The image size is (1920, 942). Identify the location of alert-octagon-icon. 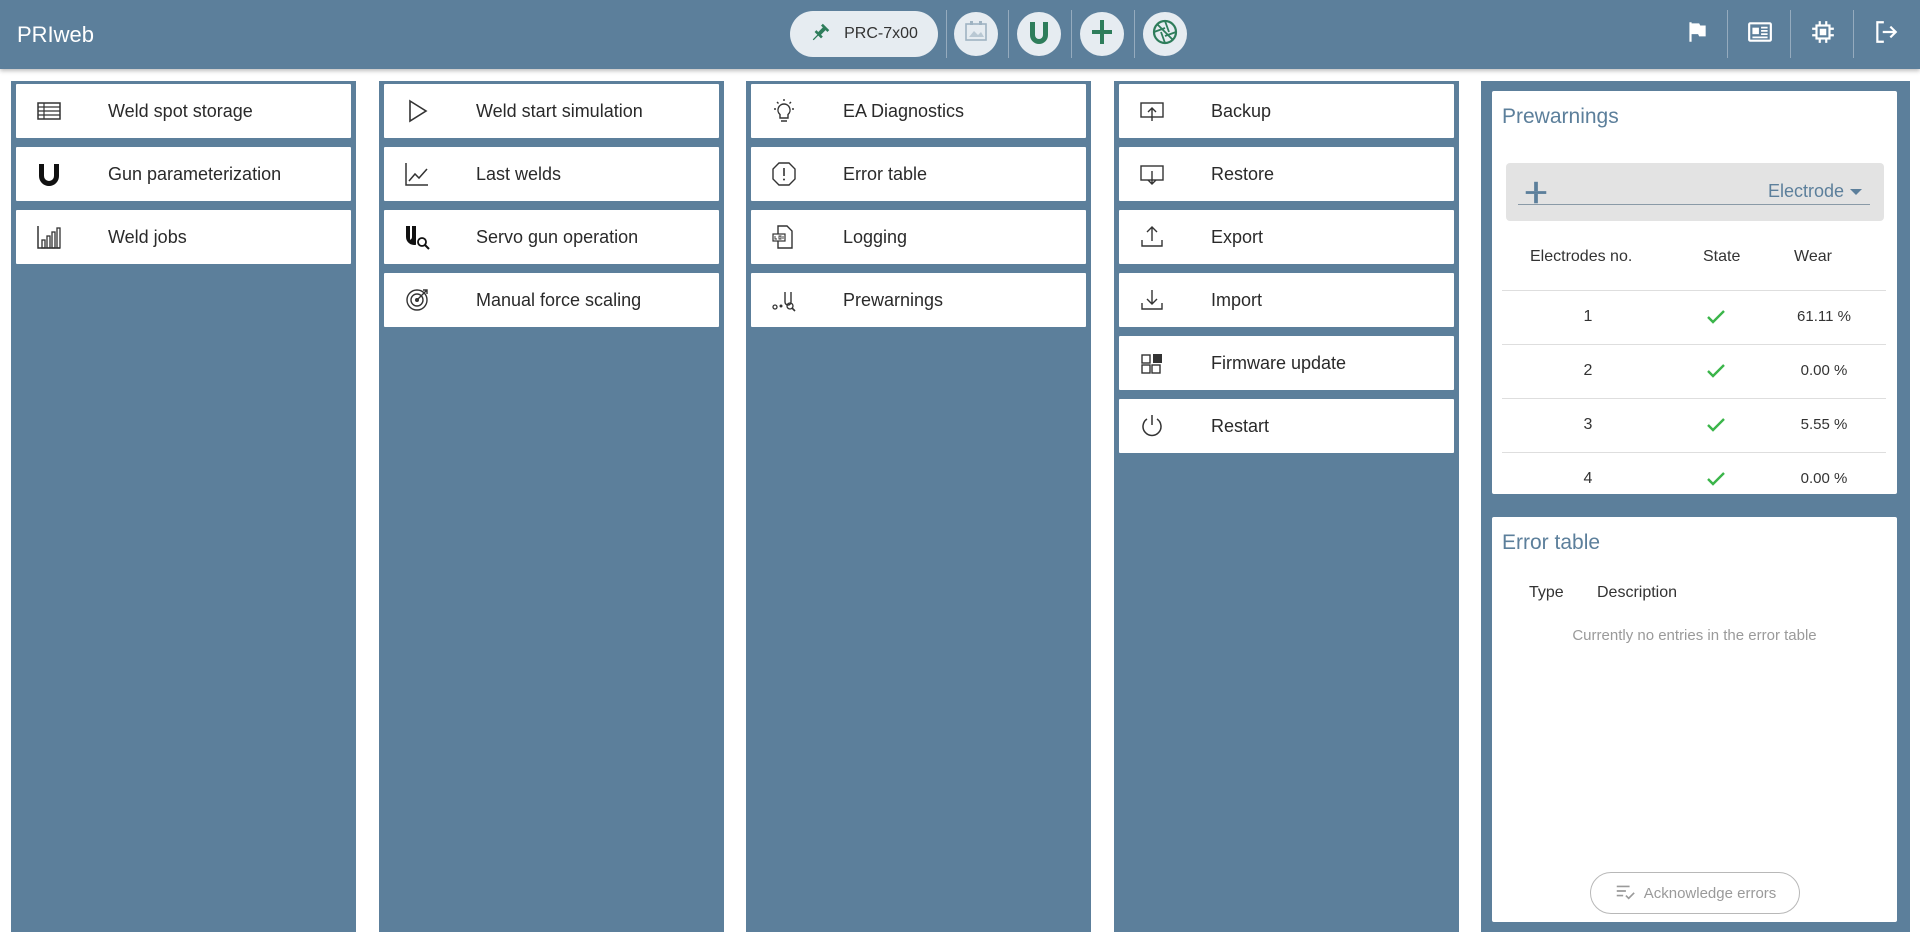
(797, 174).